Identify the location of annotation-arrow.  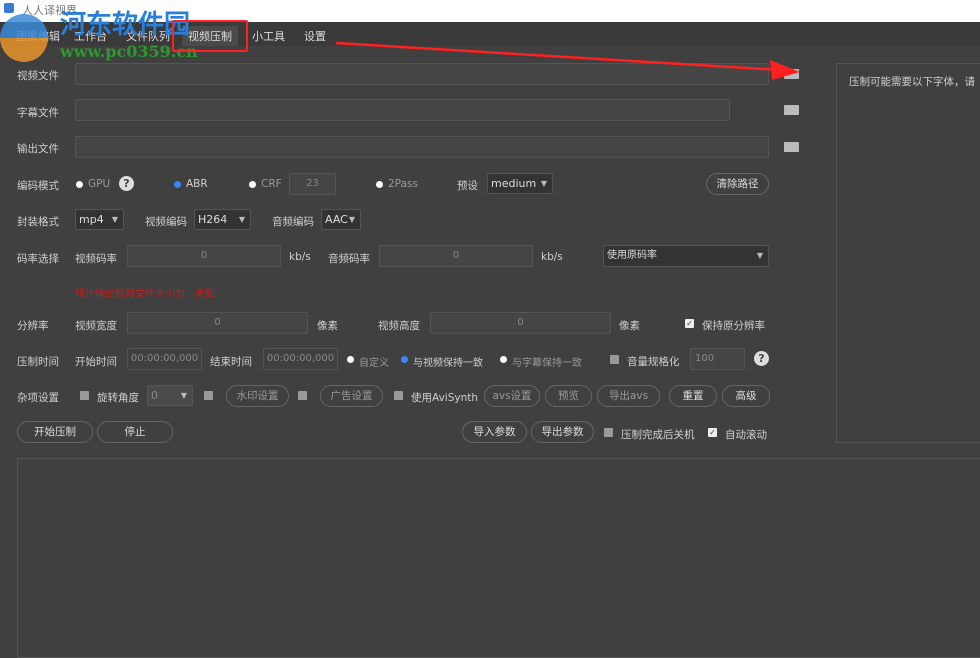
(567, 60).